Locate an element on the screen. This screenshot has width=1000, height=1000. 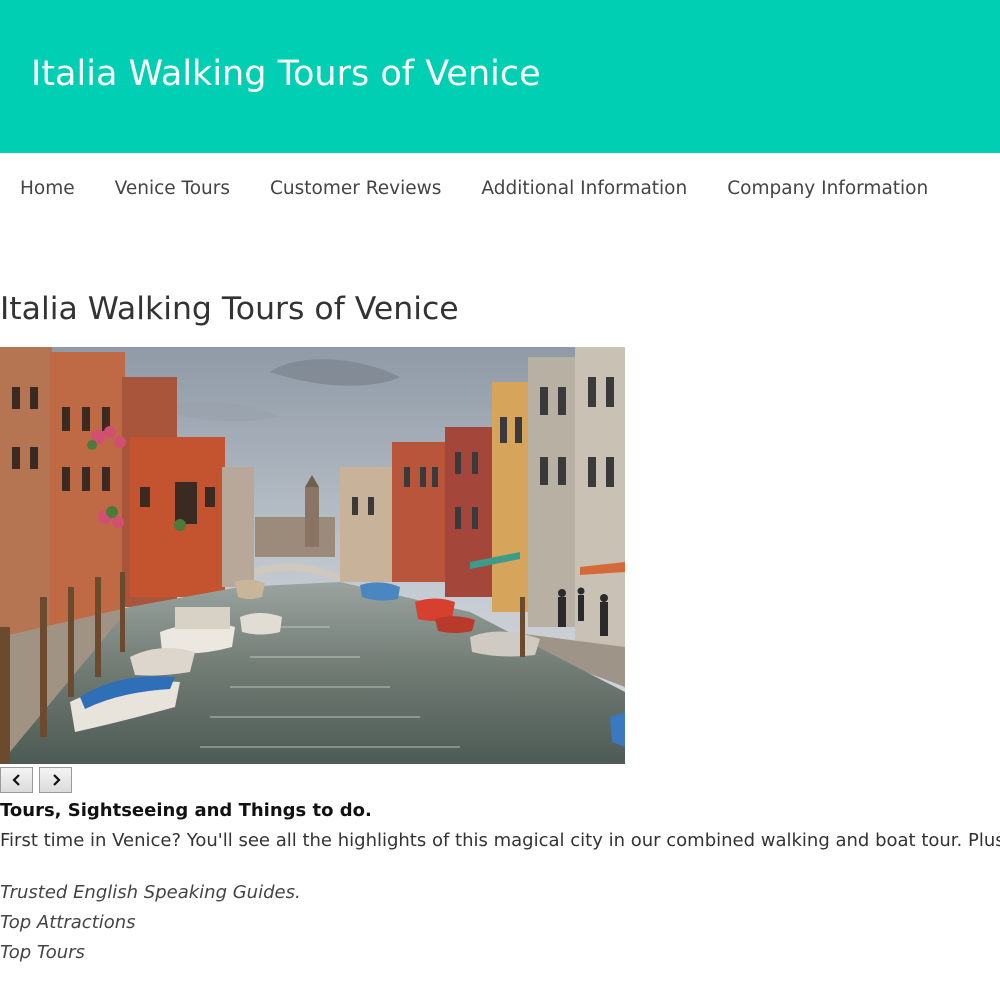
nav-item-customer-reviews: Customer Reviews is located at coordinates (355, 188).